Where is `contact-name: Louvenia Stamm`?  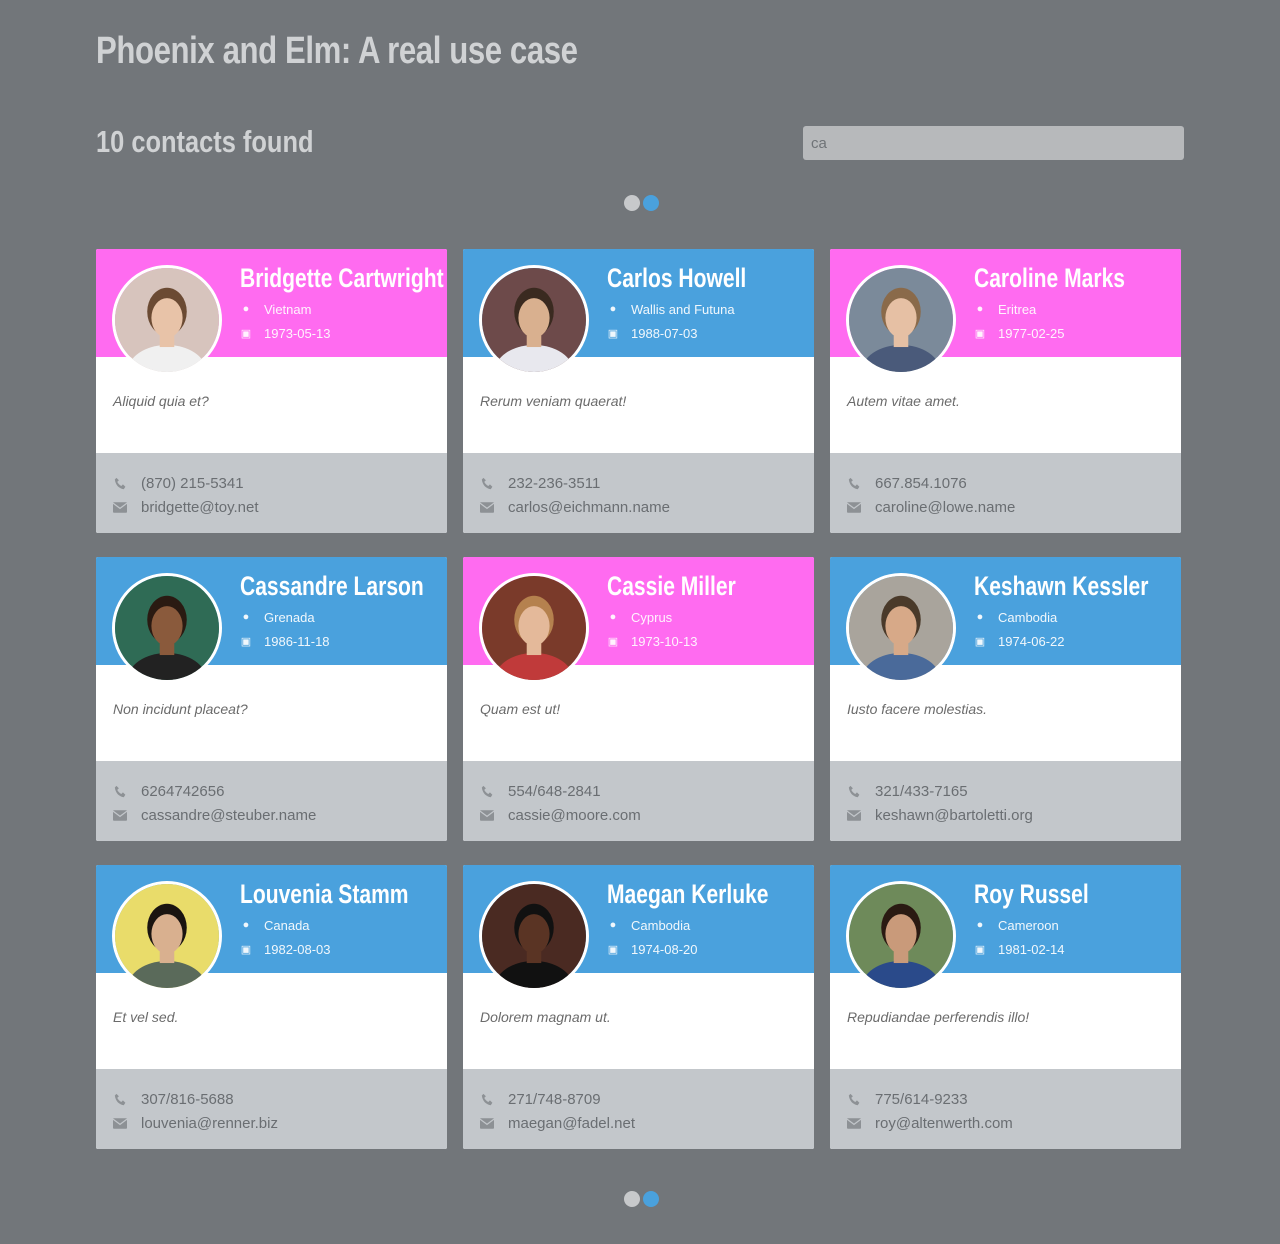
contact-name: Louvenia Stamm is located at coordinates (324, 894).